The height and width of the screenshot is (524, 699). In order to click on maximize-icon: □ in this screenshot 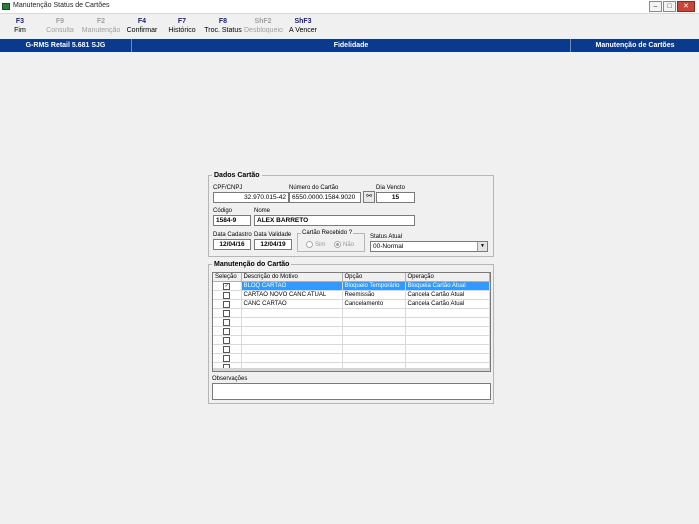, I will do `click(669, 6)`.